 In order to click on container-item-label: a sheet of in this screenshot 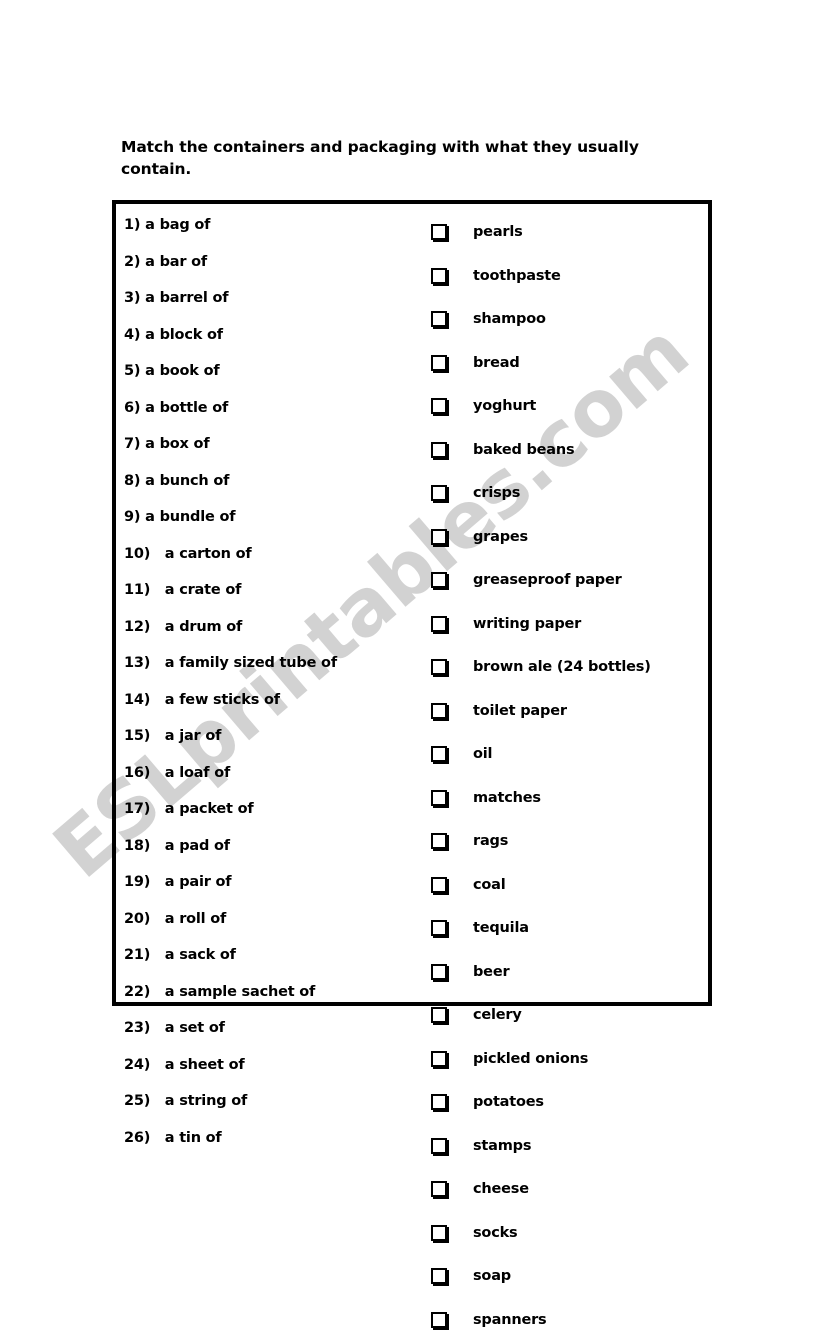, I will do `click(197, 1065)`.